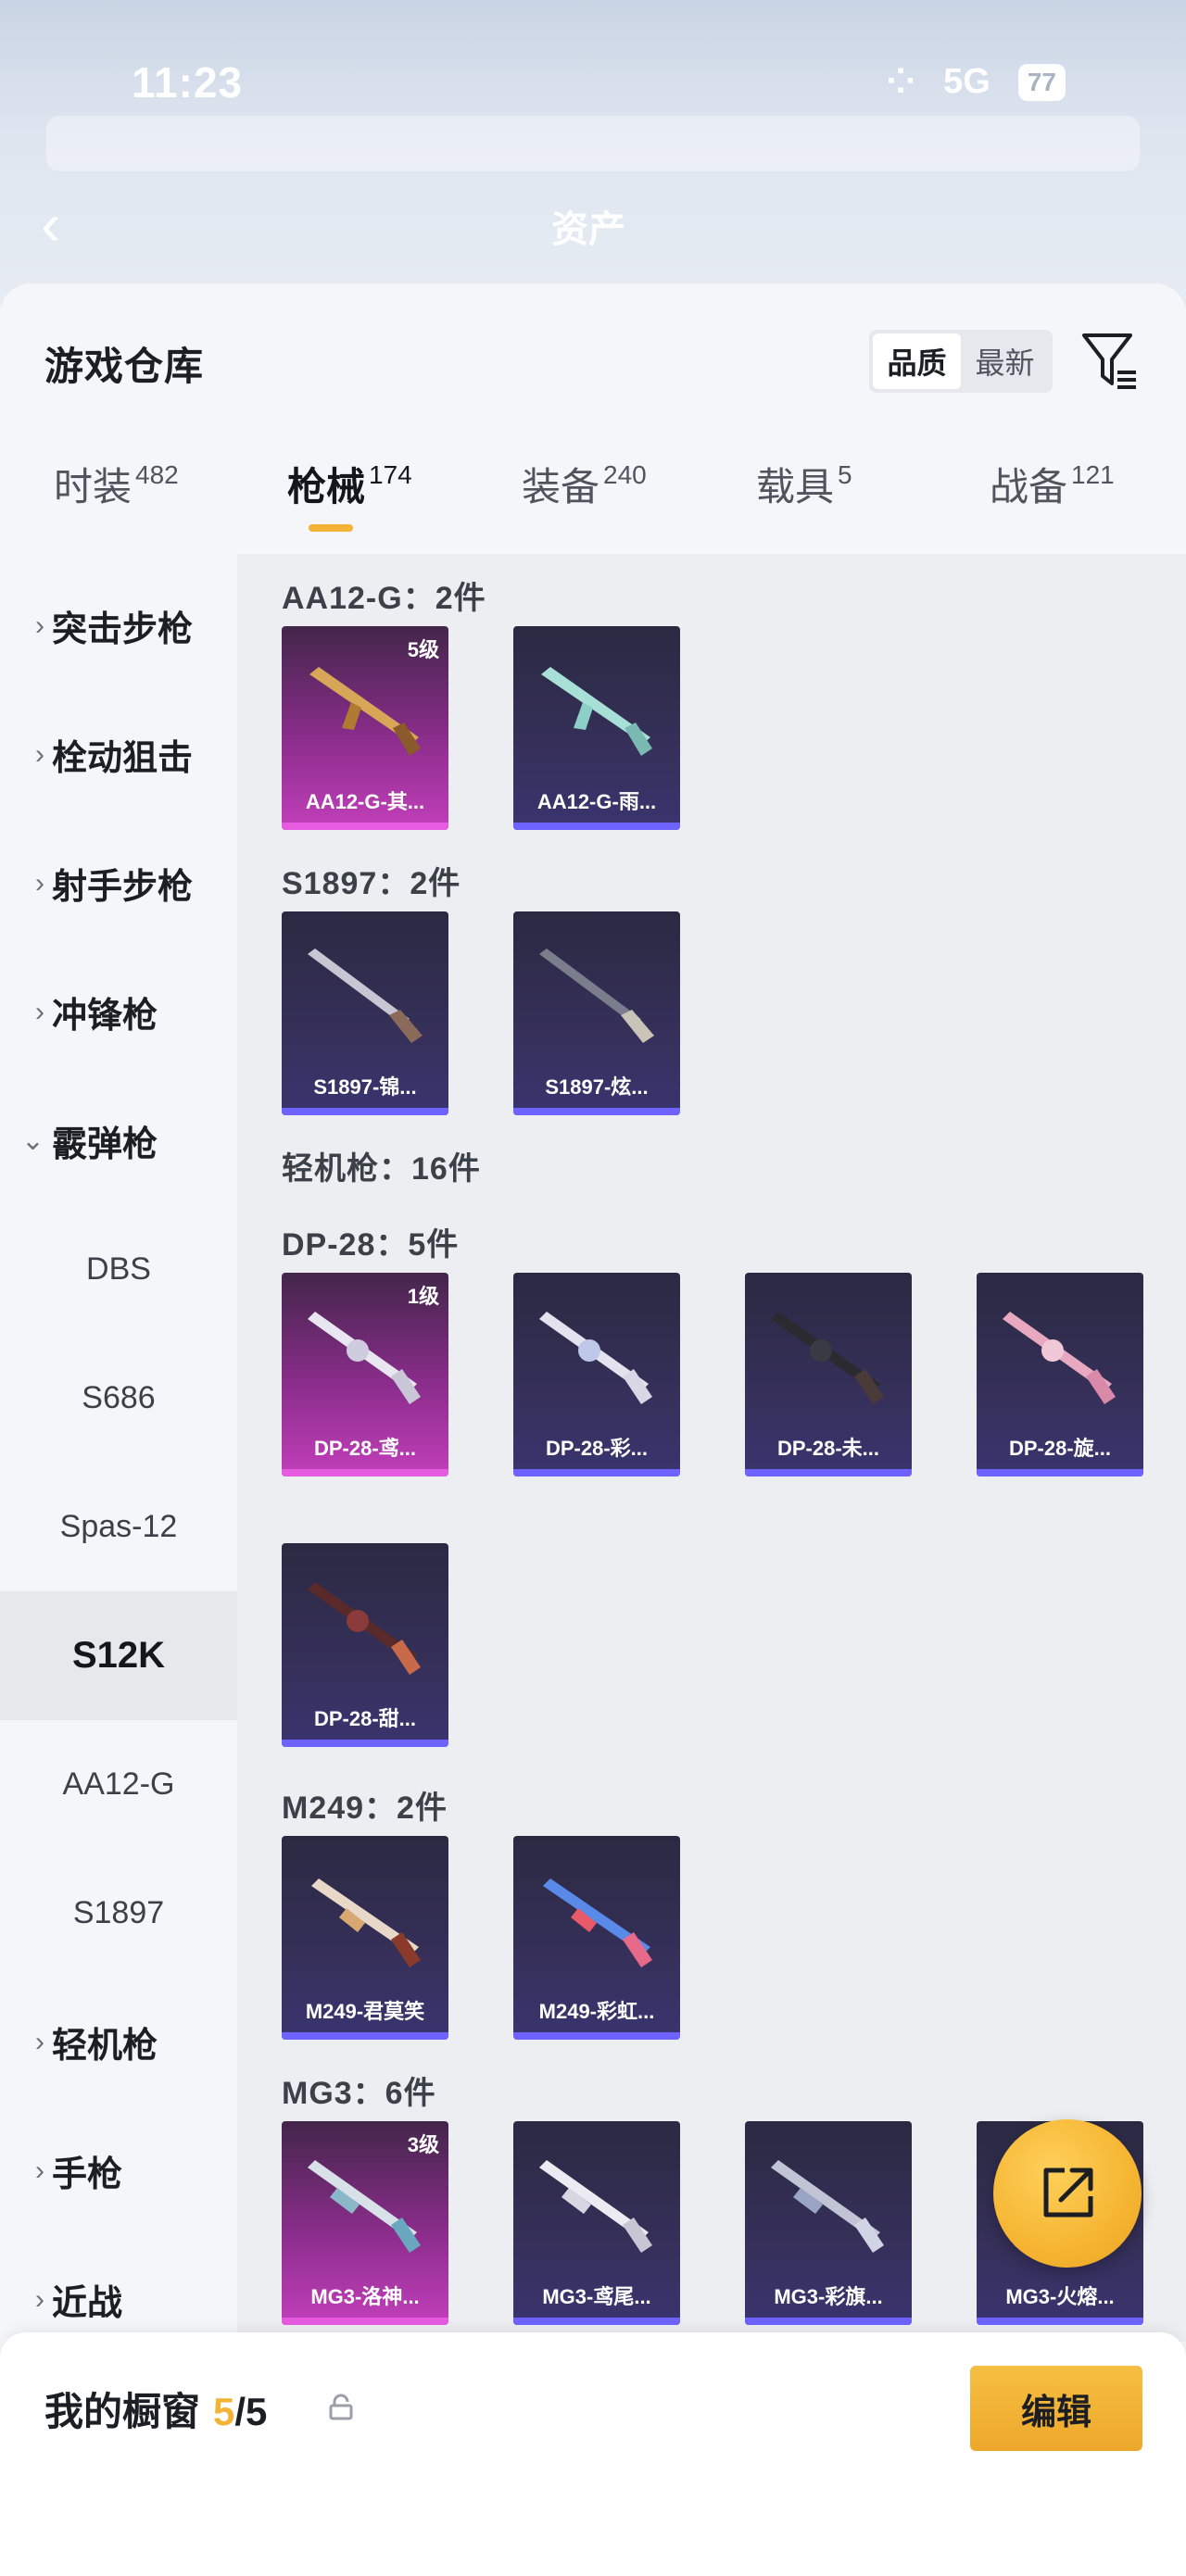  What do you see at coordinates (123, 629) in the screenshot?
I see `category-label: 突击步枪` at bounding box center [123, 629].